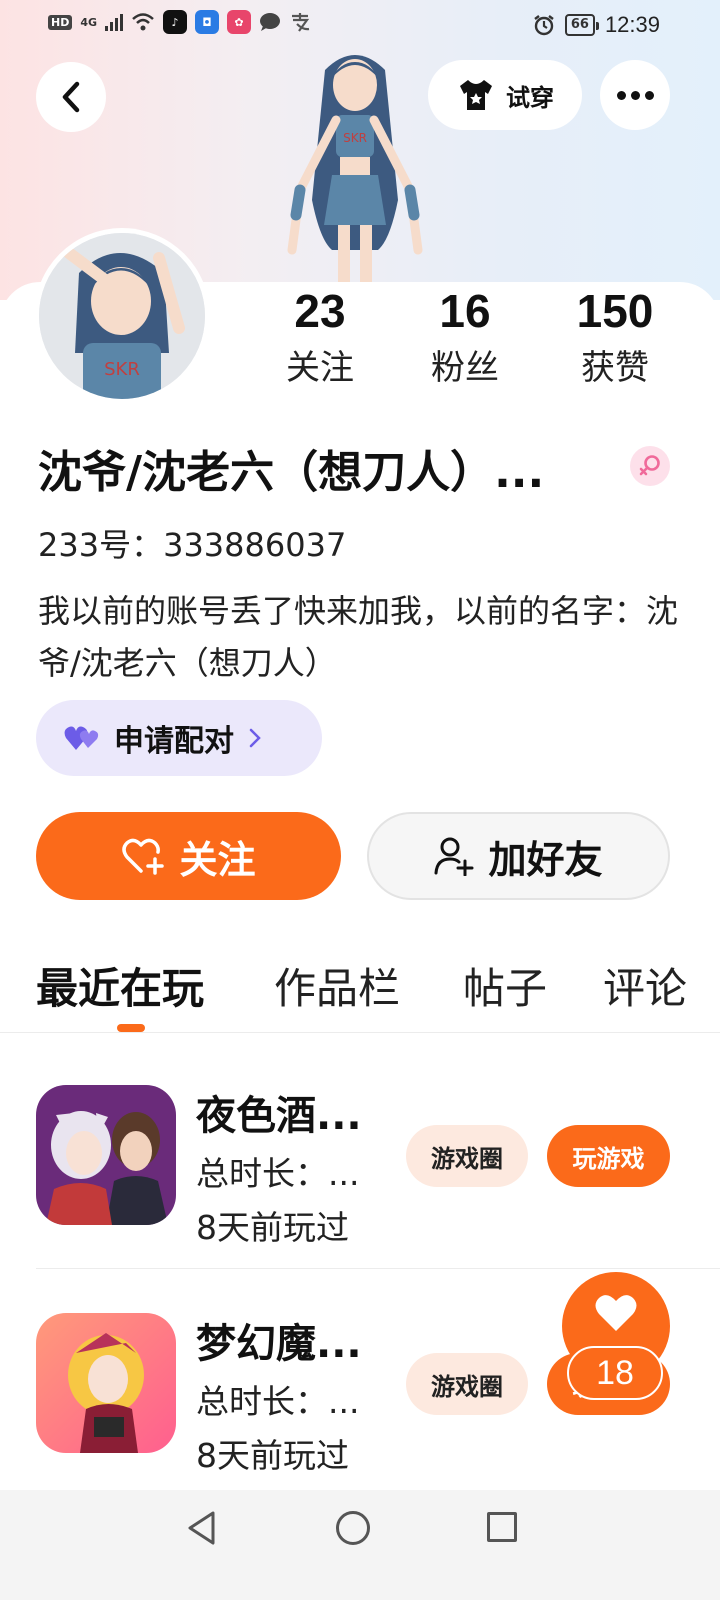 This screenshot has height=1600, width=720. I want to click on profile-tabs: 最近在玩 作品栏 帖子 评论, so click(378, 990).